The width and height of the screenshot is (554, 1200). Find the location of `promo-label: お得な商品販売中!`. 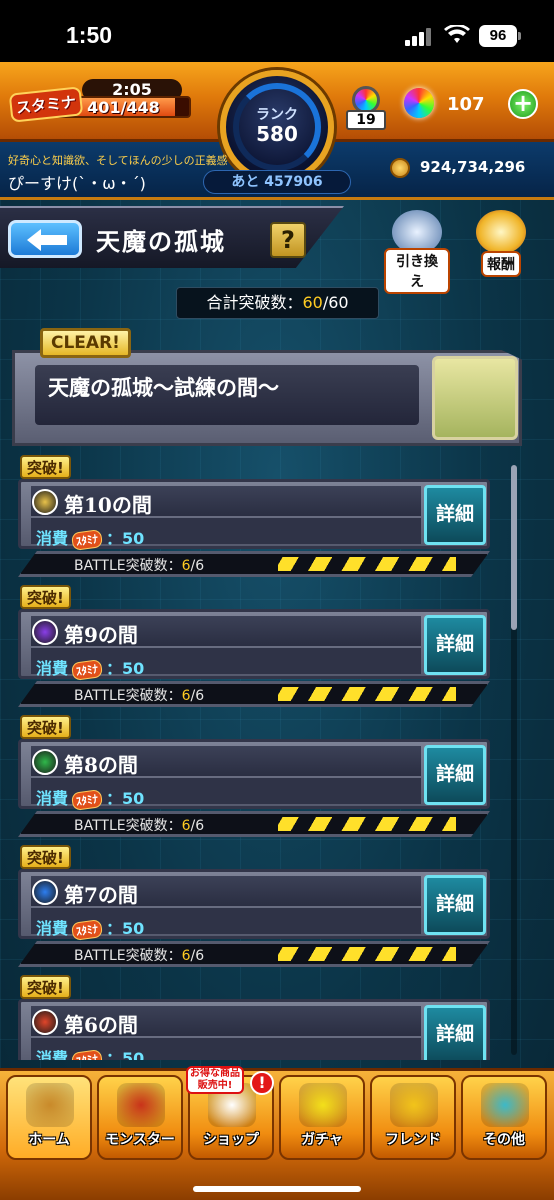

promo-label: お得な商品販売中! is located at coordinates (215, 1080).